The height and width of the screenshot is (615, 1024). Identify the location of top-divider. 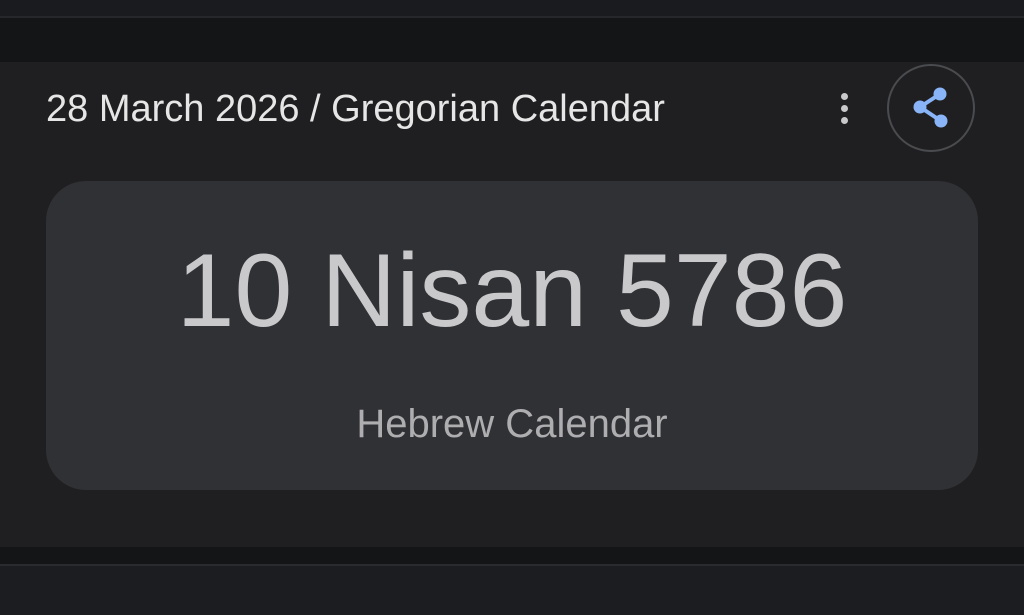
(512, 17).